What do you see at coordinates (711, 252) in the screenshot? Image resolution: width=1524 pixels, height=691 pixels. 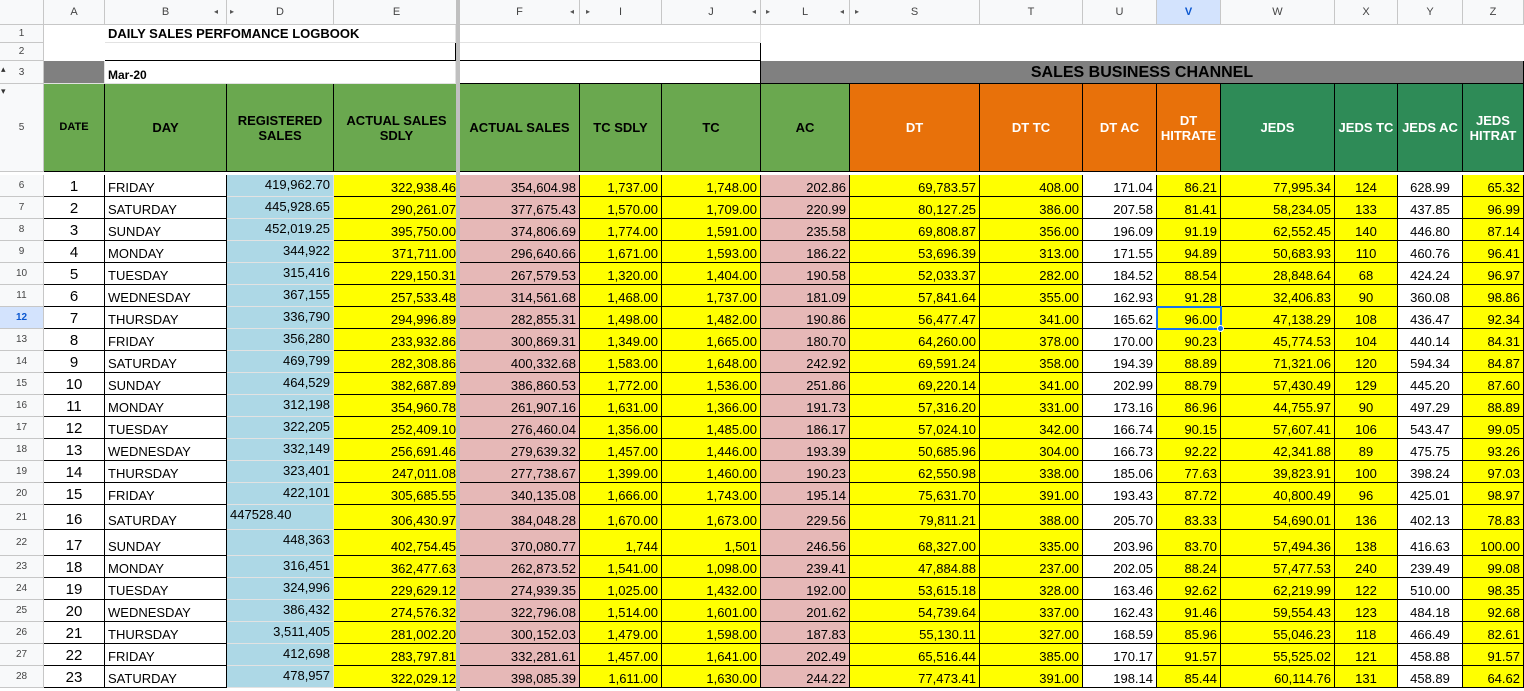 I see `table-cell: 1,593.00` at bounding box center [711, 252].